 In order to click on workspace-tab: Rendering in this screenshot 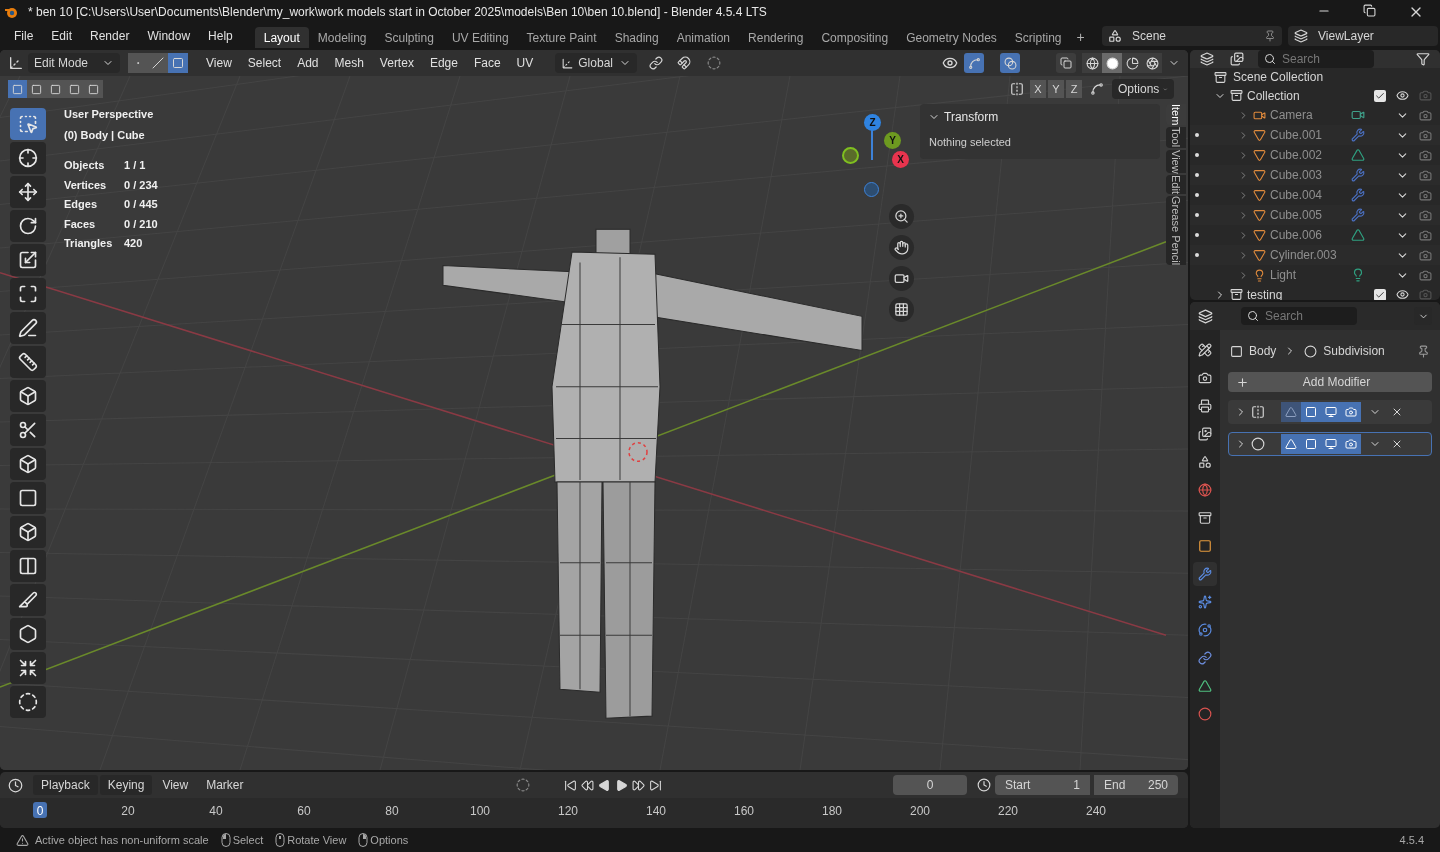, I will do `click(776, 37)`.